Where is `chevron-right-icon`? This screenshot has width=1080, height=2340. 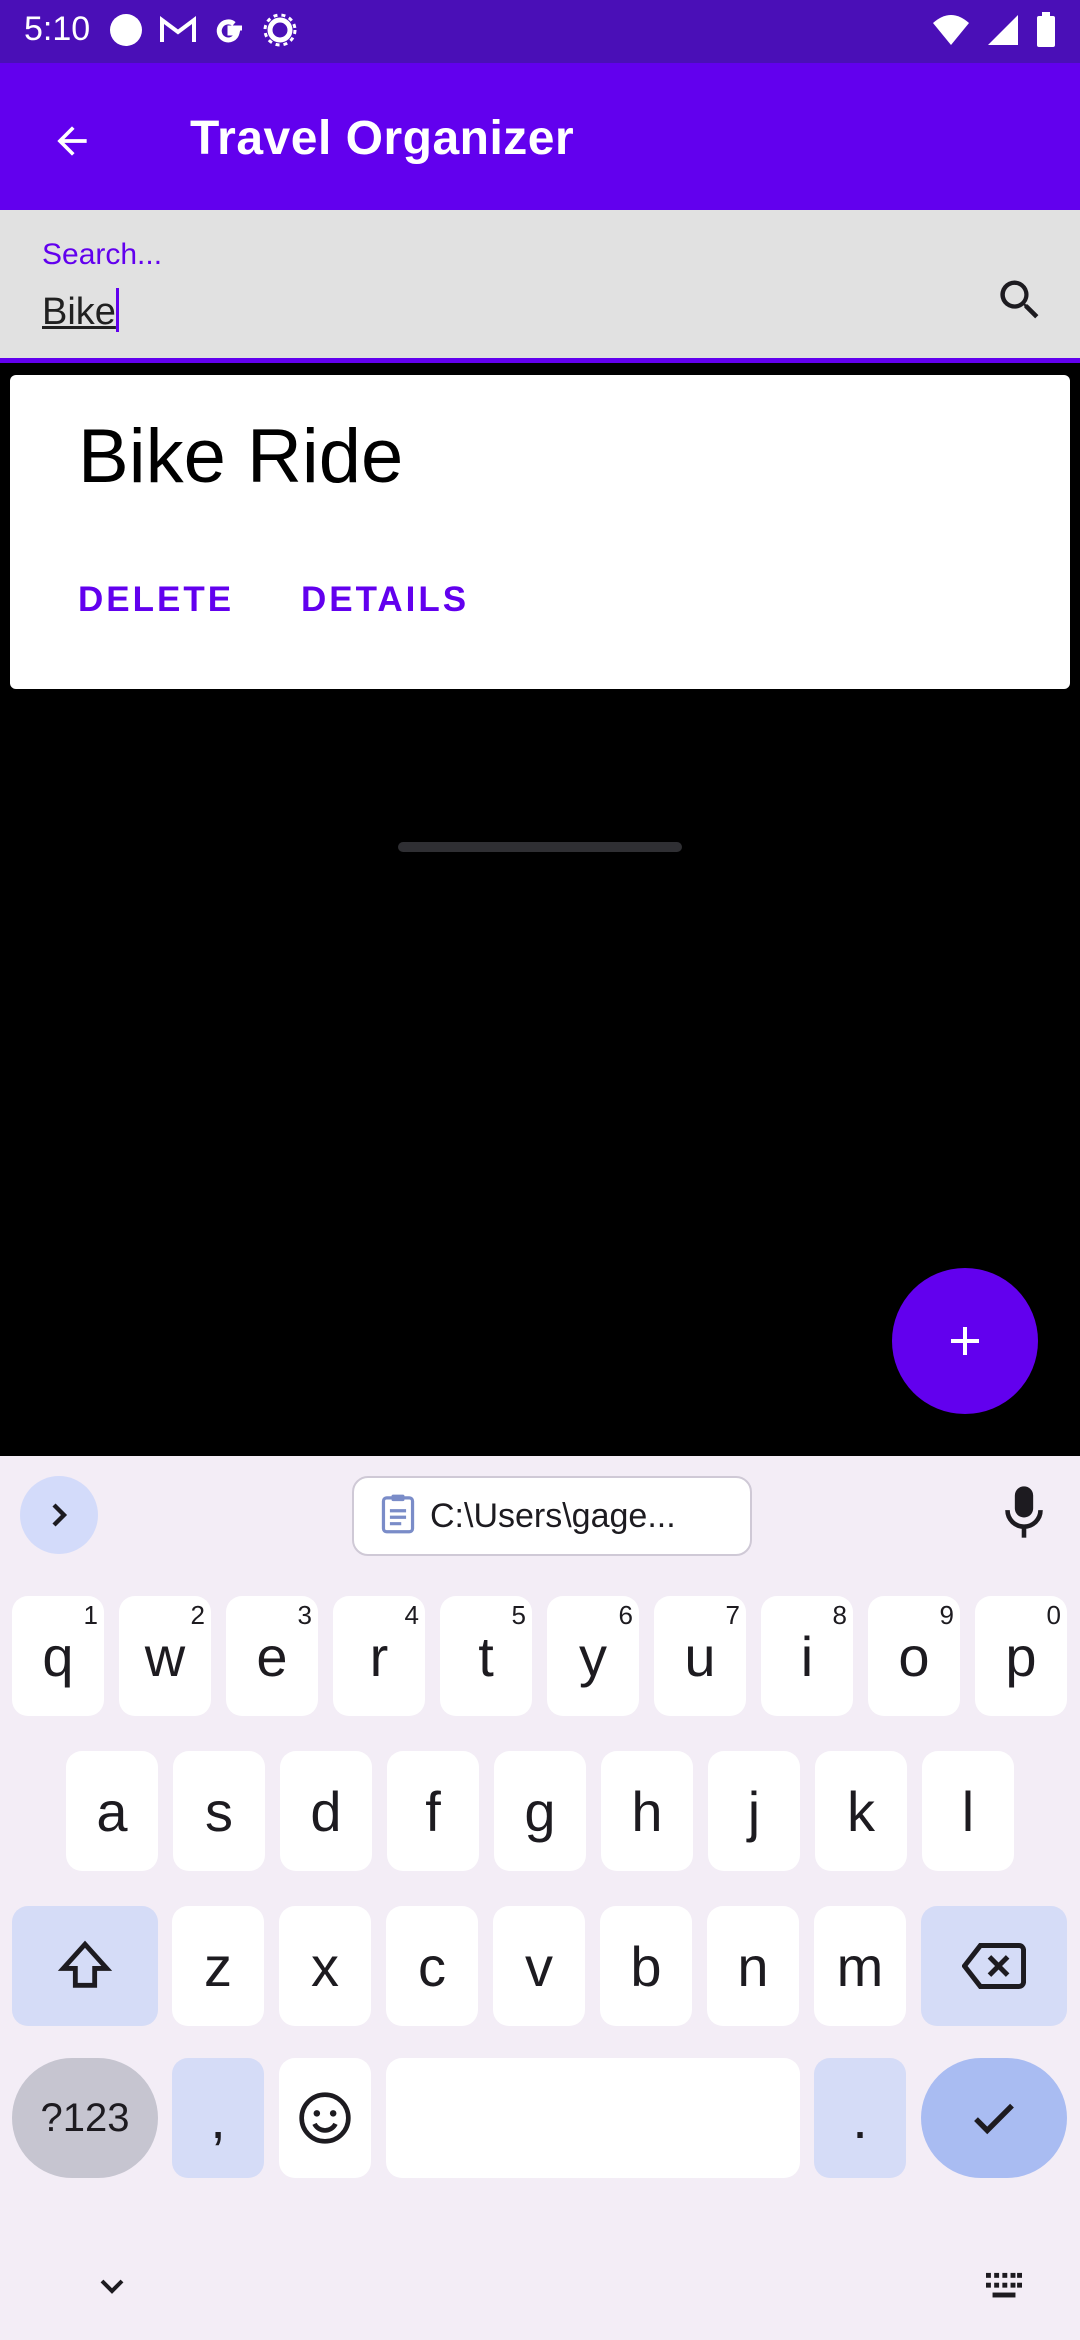 chevron-right-icon is located at coordinates (60, 1515).